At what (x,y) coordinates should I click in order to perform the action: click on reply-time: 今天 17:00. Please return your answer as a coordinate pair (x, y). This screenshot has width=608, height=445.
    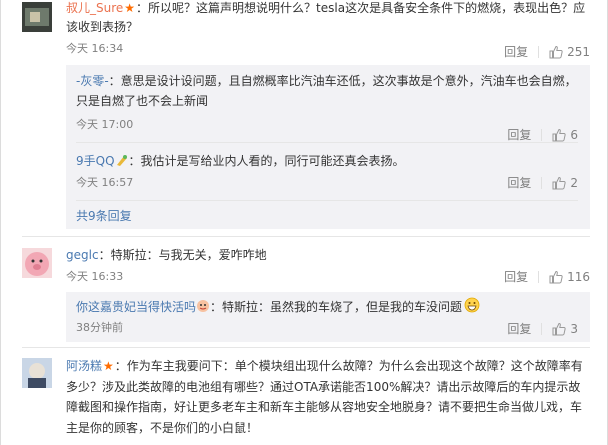
    Looking at the image, I should click on (105, 124).